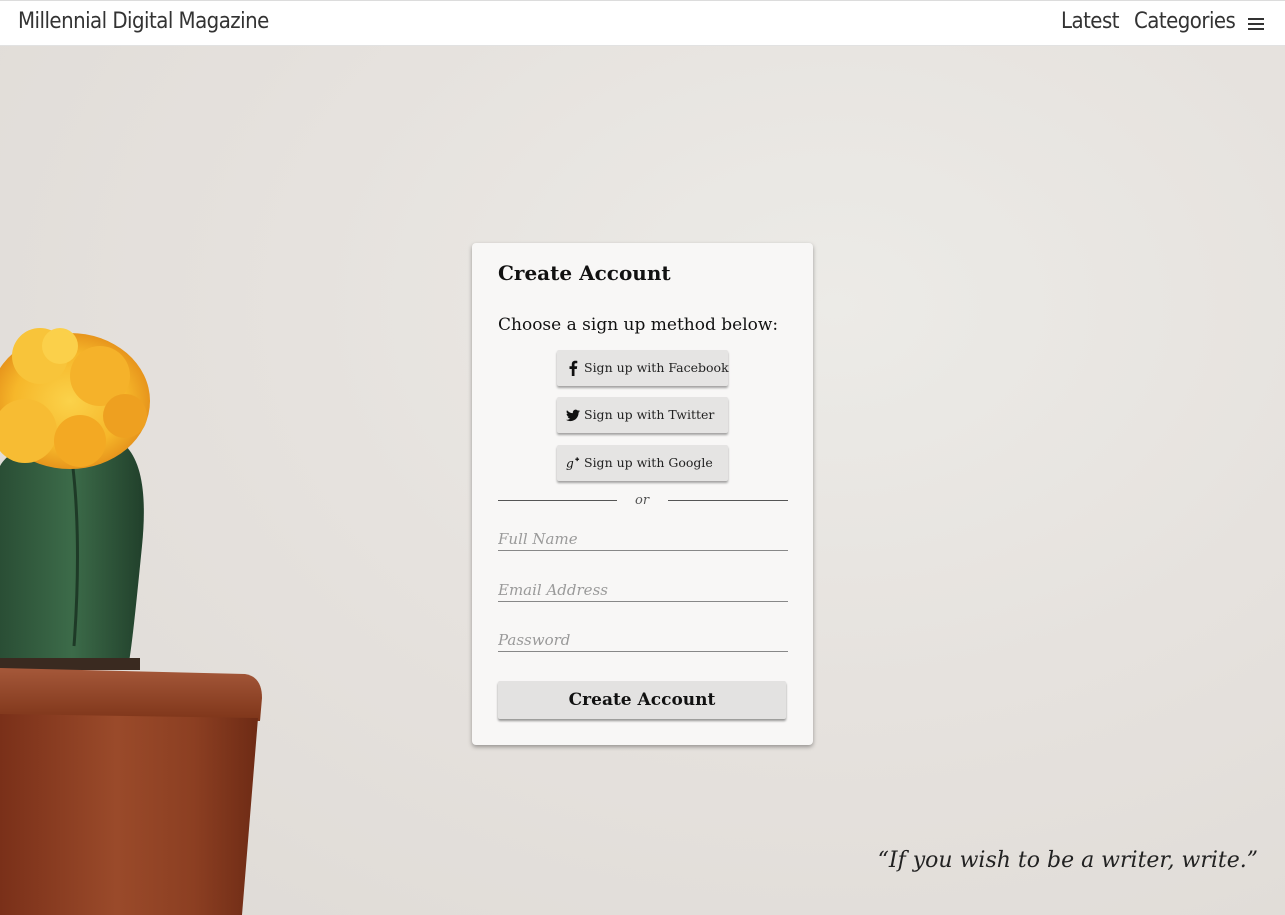 This screenshot has width=1285, height=915. What do you see at coordinates (656, 367) in the screenshot?
I see `facebook-signup-label: Sign up with Facebook` at bounding box center [656, 367].